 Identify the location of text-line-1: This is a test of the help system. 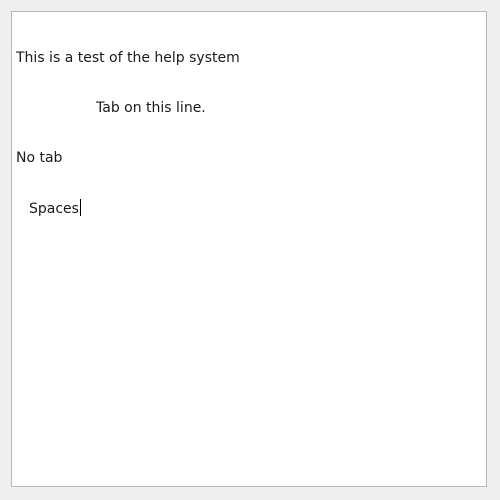
(128, 58).